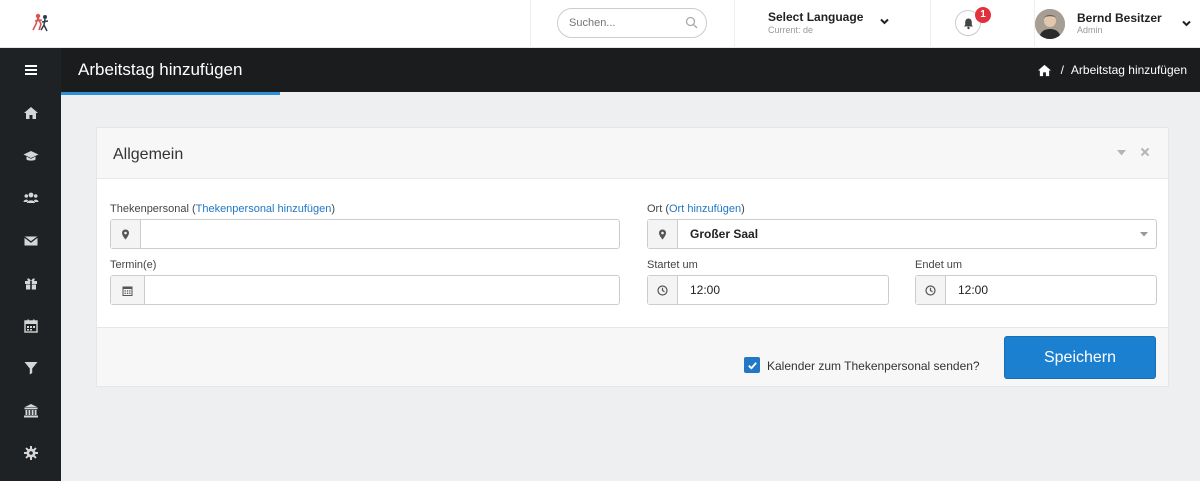  Describe the element at coordinates (902, 234) in the screenshot. I see `location-select: Großer Saal` at that location.